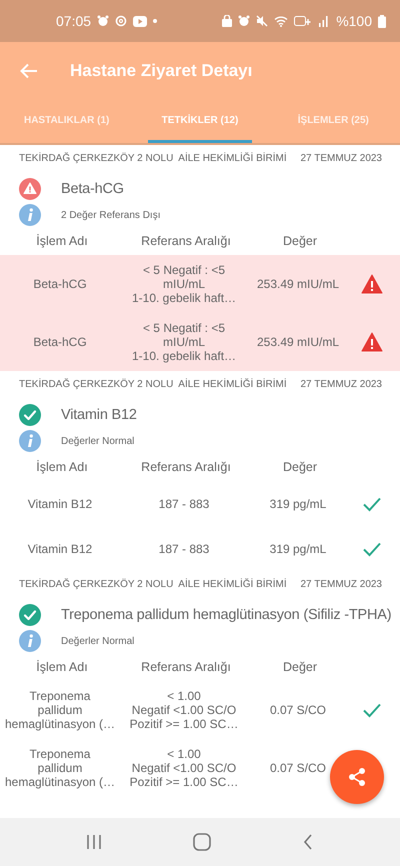 This screenshot has width=400, height=866. What do you see at coordinates (226, 615) in the screenshot?
I see `test-name: Treponema pallidum hemaglütinasyon (Sifiliz -TPHA)` at bounding box center [226, 615].